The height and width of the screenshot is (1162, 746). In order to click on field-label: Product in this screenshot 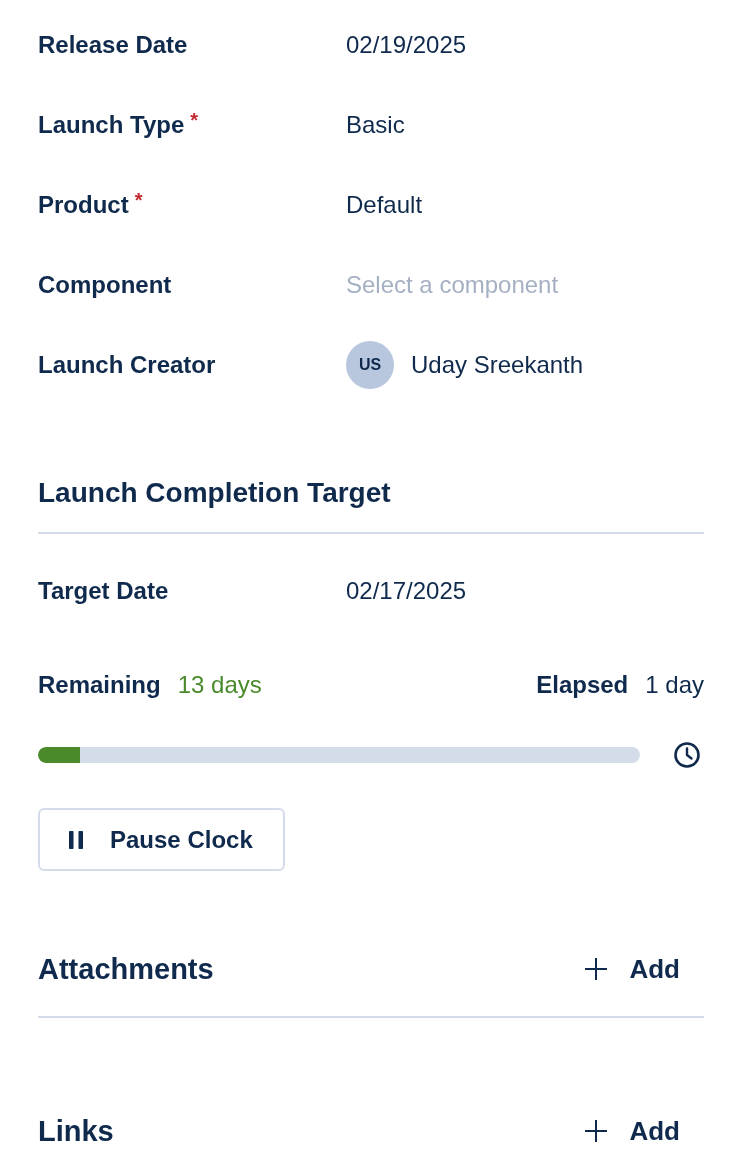, I will do `click(83, 205)`.